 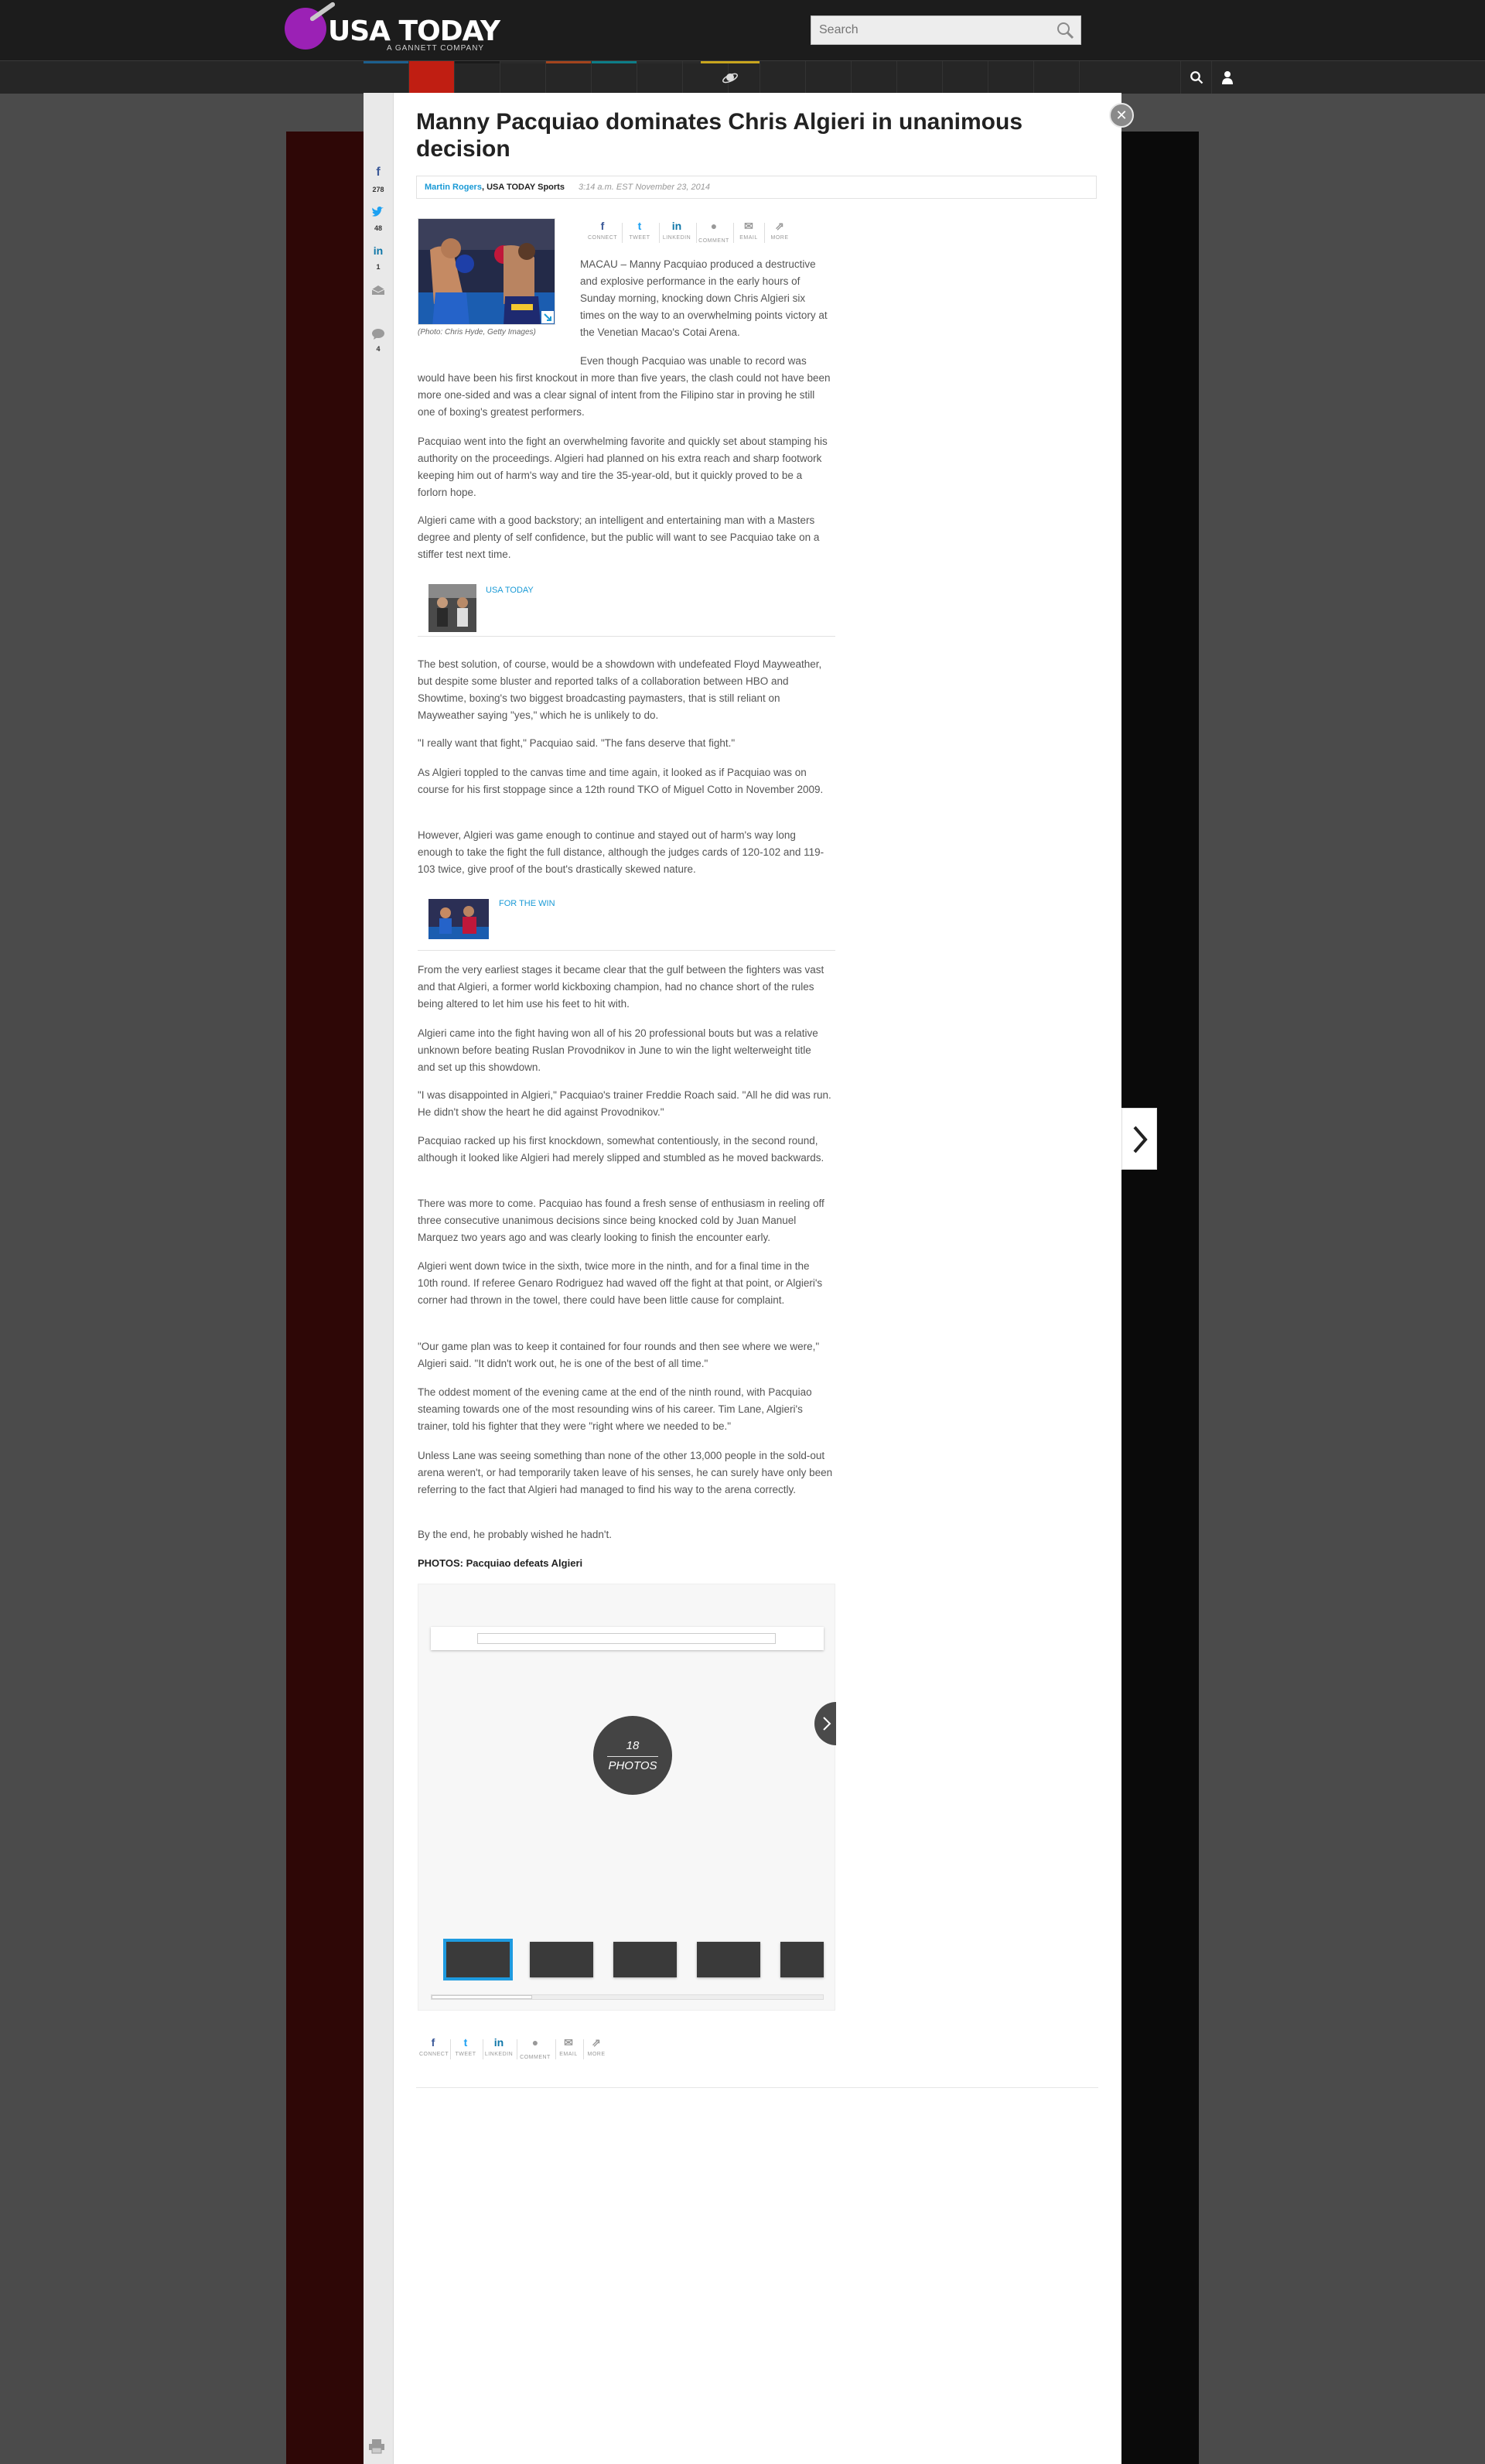 I want to click on site-logo: USA TODAY A GANNETT COMPANY, so click(x=393, y=27).